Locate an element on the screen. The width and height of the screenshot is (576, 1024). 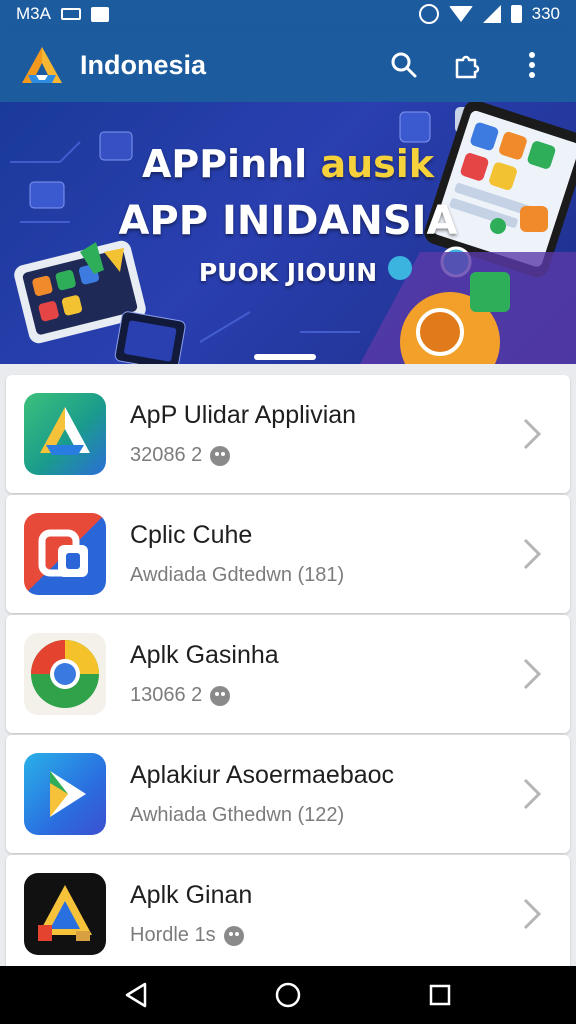
app-name: Cplic Cuhe is located at coordinates (191, 535).